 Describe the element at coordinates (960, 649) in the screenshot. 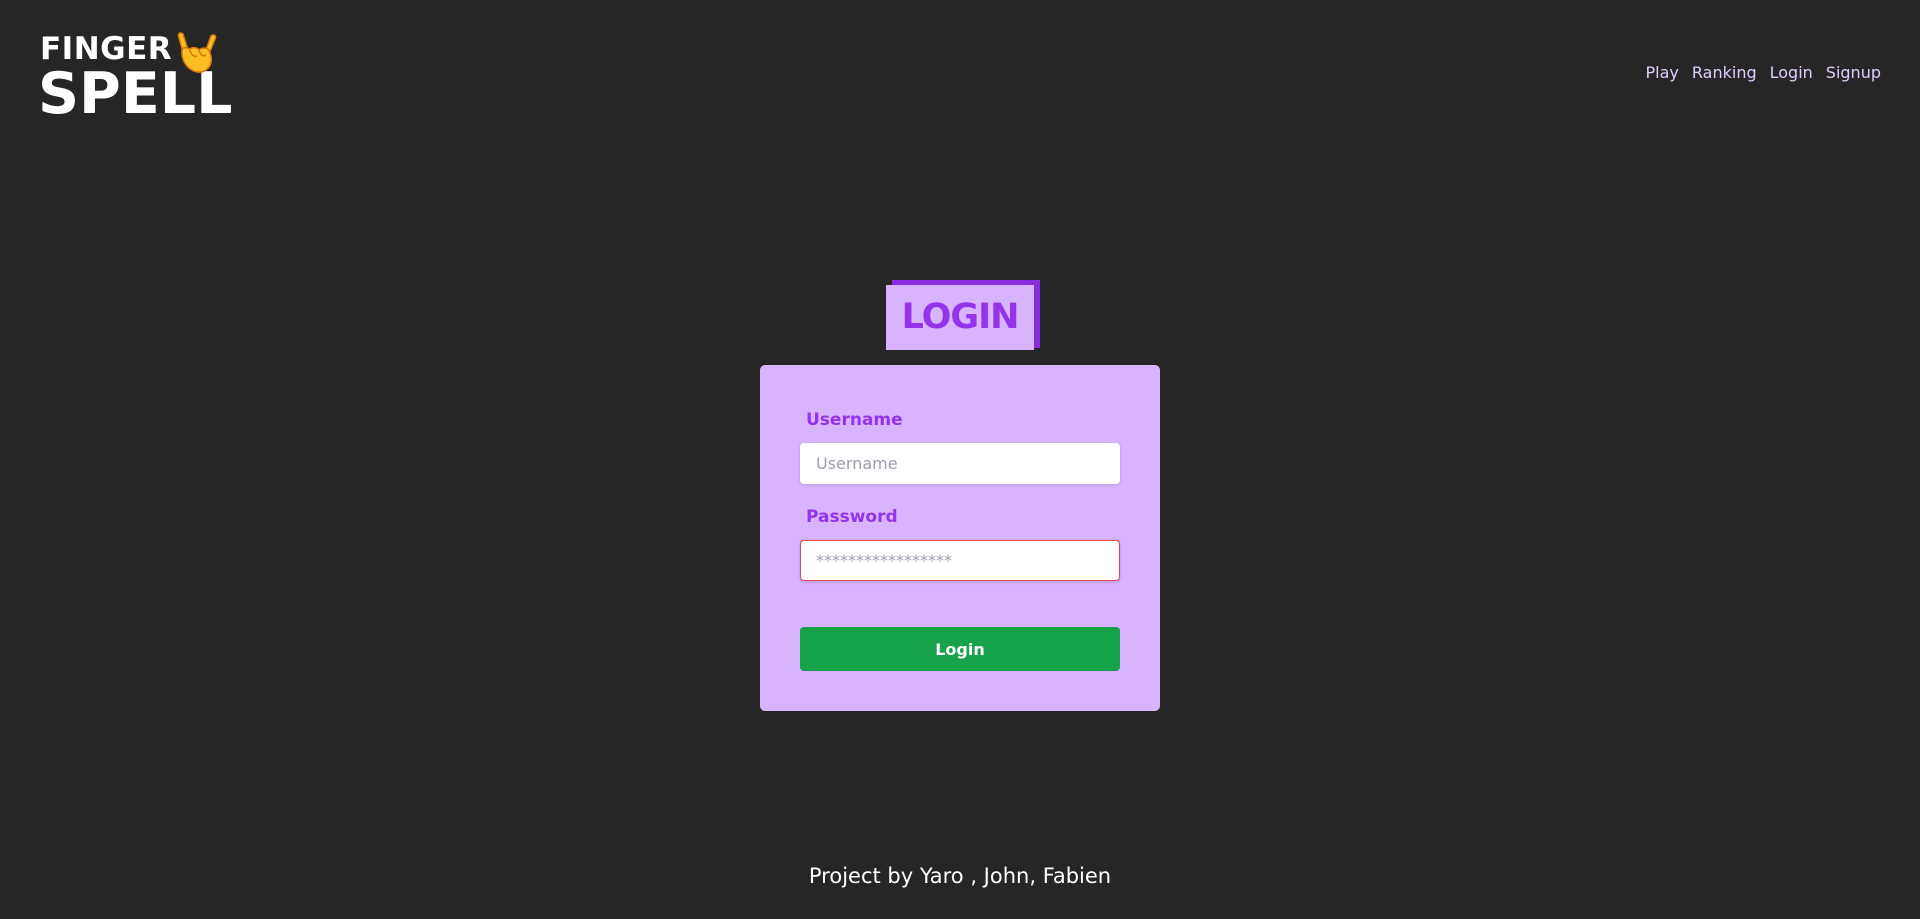

I see `login-button: Login` at that location.